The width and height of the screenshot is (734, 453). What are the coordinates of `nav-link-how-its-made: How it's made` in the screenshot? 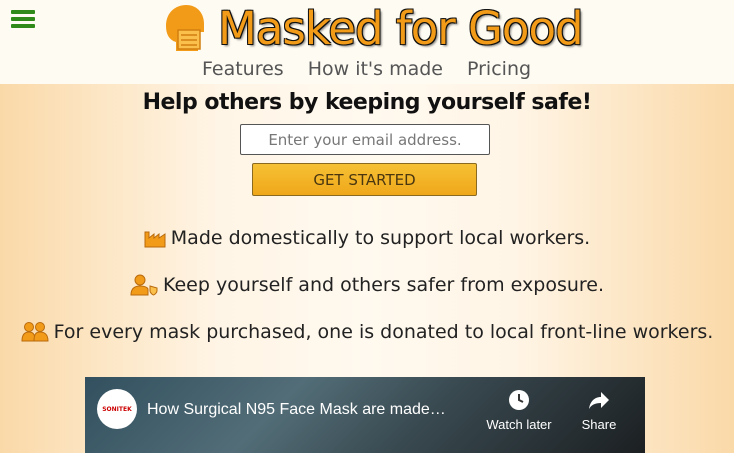 It's located at (375, 69).